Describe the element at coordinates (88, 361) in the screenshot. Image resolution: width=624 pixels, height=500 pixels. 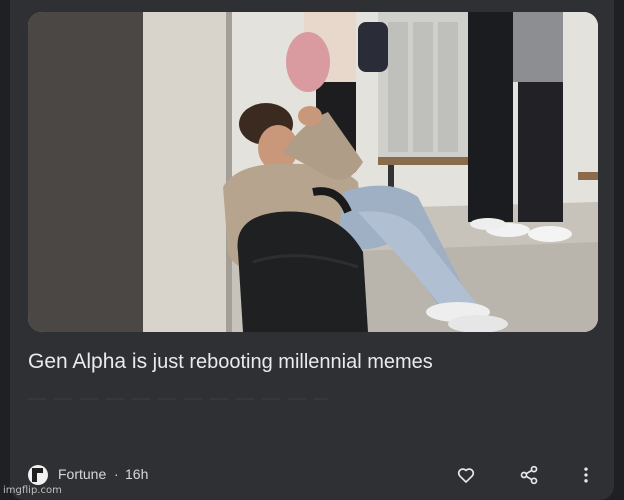
I see `headline-part-a: Gen Alpha is` at that location.